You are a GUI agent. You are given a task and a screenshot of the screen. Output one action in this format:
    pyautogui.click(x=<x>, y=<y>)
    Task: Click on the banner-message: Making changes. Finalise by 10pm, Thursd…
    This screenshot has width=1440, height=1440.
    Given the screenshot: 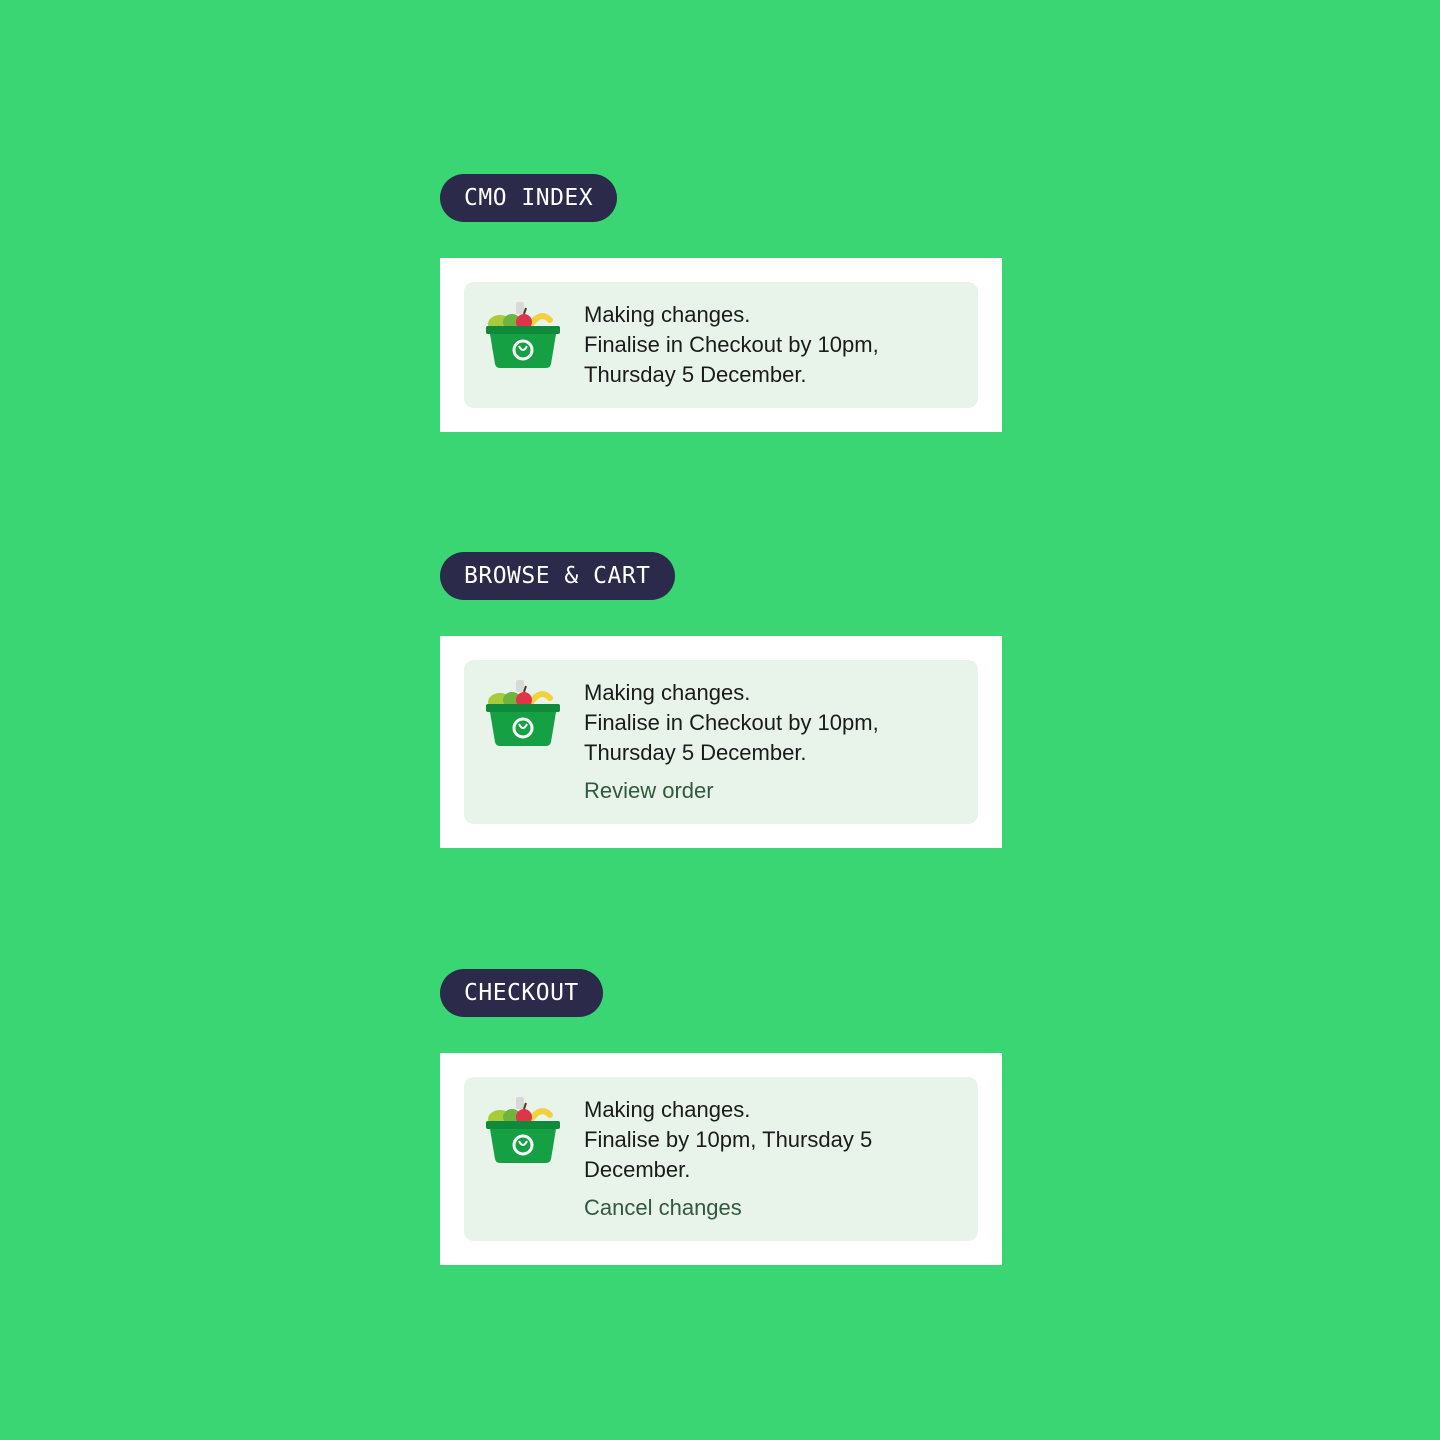 What is the action you would take?
    pyautogui.click(x=769, y=1140)
    